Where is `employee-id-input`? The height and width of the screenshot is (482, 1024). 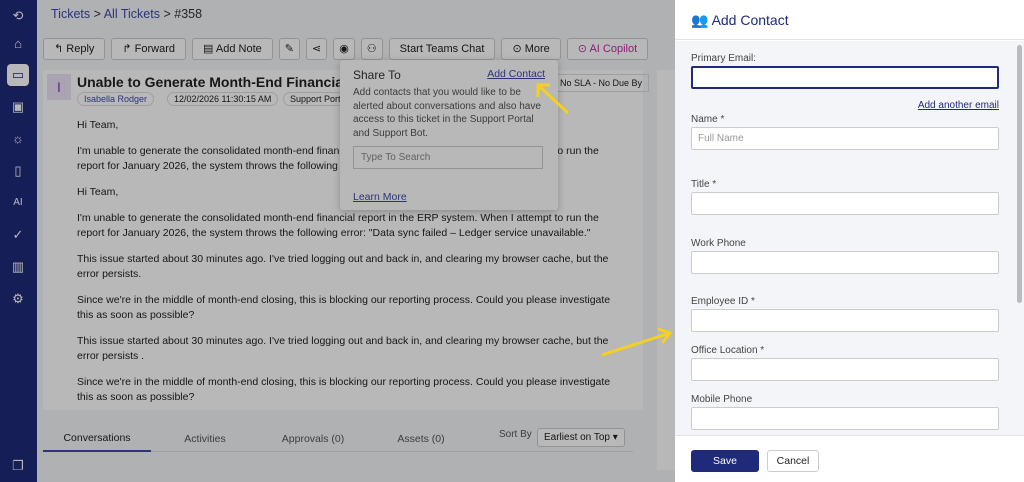
employee-id-input is located at coordinates (845, 320).